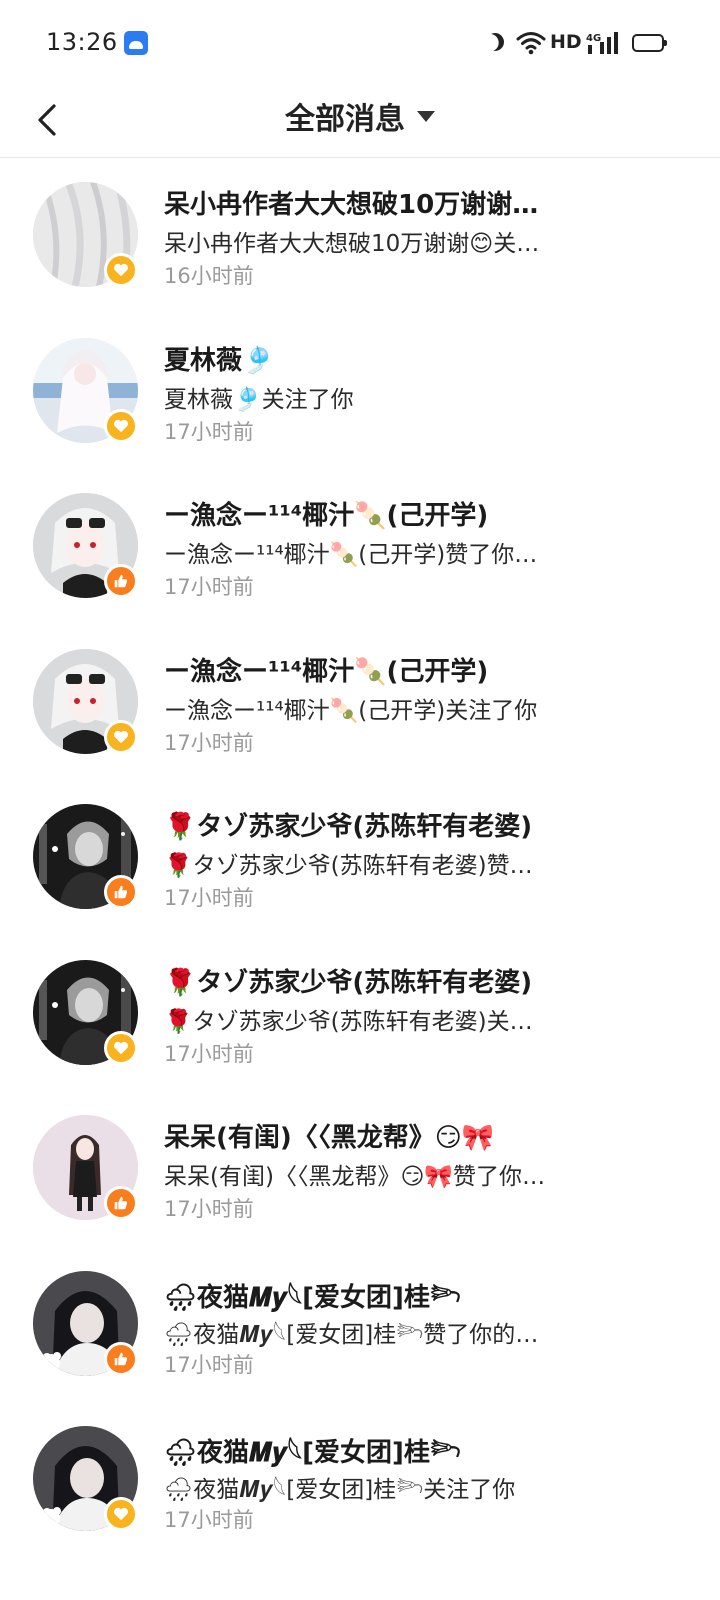 Image resolution: width=720 pixels, height=1600 pixels. Describe the element at coordinates (355, 244) in the screenshot. I see `message-text: 呆小冉作者大大想破10万谢谢😊关注了你` at that location.